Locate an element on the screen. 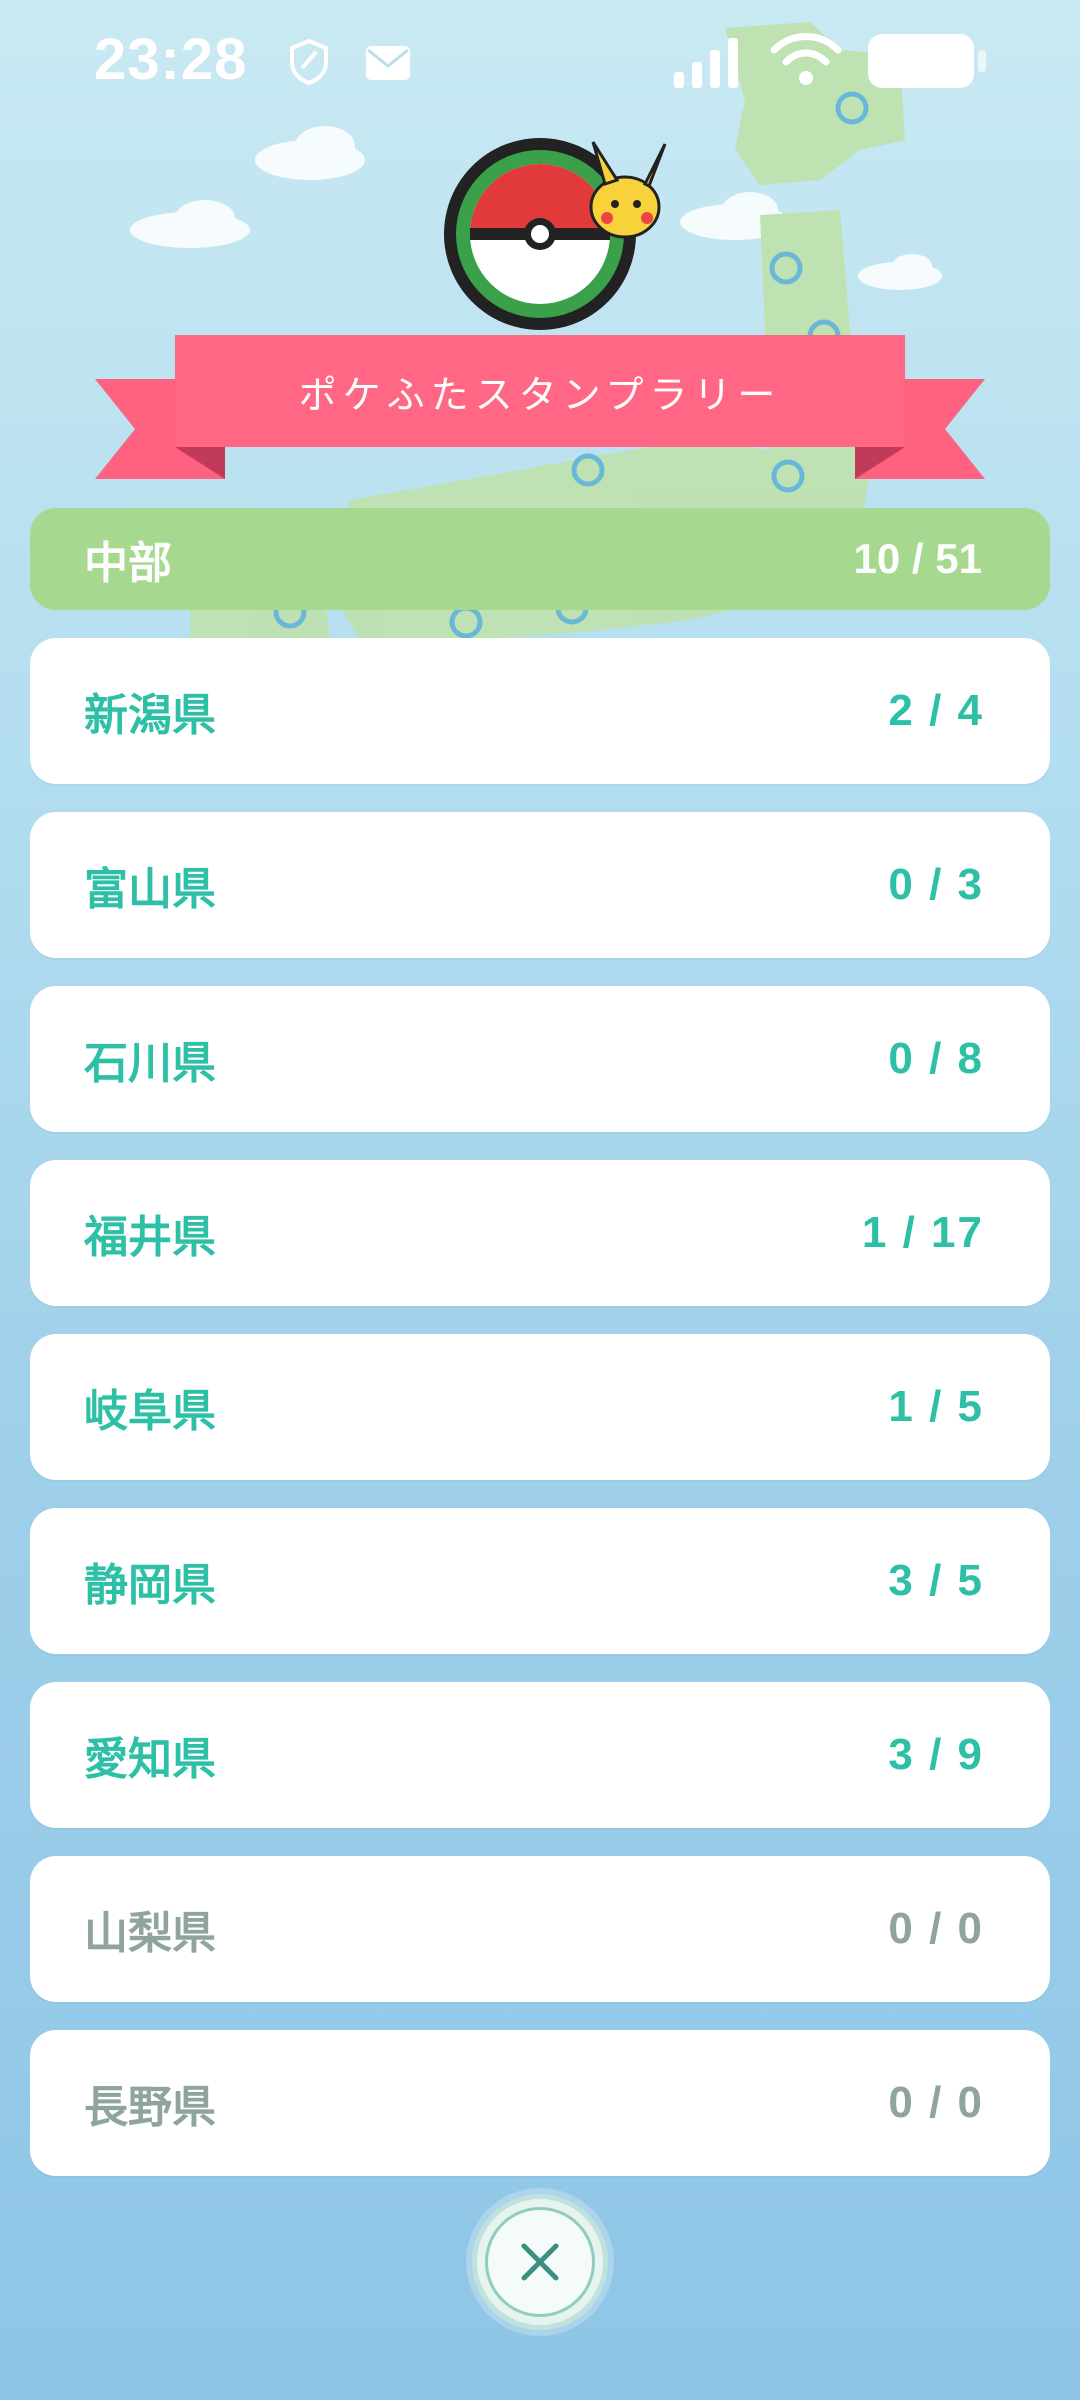 This screenshot has width=1080, height=2400. prefecture-count: 2 / 4 is located at coordinates (936, 710).